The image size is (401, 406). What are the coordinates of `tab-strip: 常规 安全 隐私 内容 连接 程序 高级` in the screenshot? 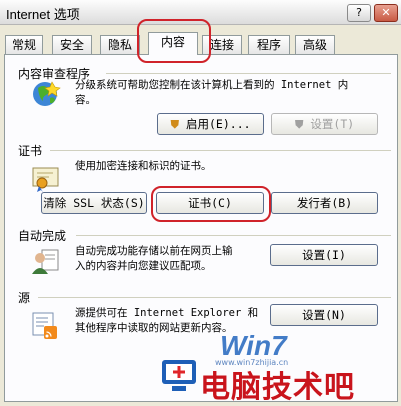 It's located at (200, 43).